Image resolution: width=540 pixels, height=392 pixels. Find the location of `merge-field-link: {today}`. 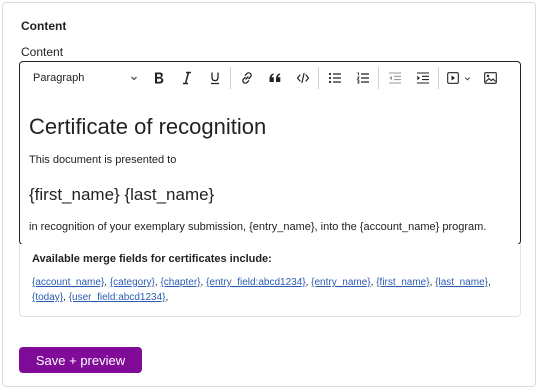

merge-field-link: {today} is located at coordinates (47, 297).